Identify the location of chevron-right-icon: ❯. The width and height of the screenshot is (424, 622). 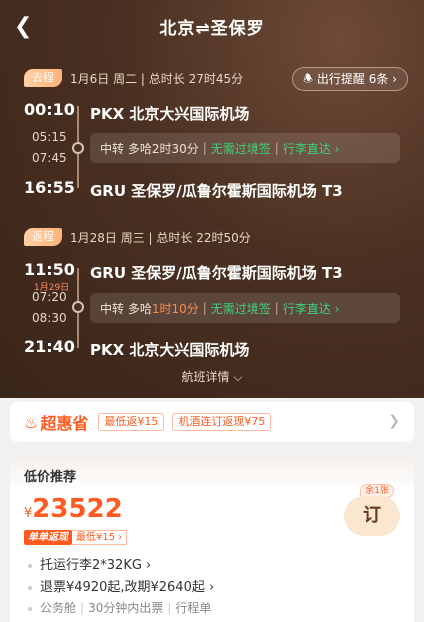
(394, 421).